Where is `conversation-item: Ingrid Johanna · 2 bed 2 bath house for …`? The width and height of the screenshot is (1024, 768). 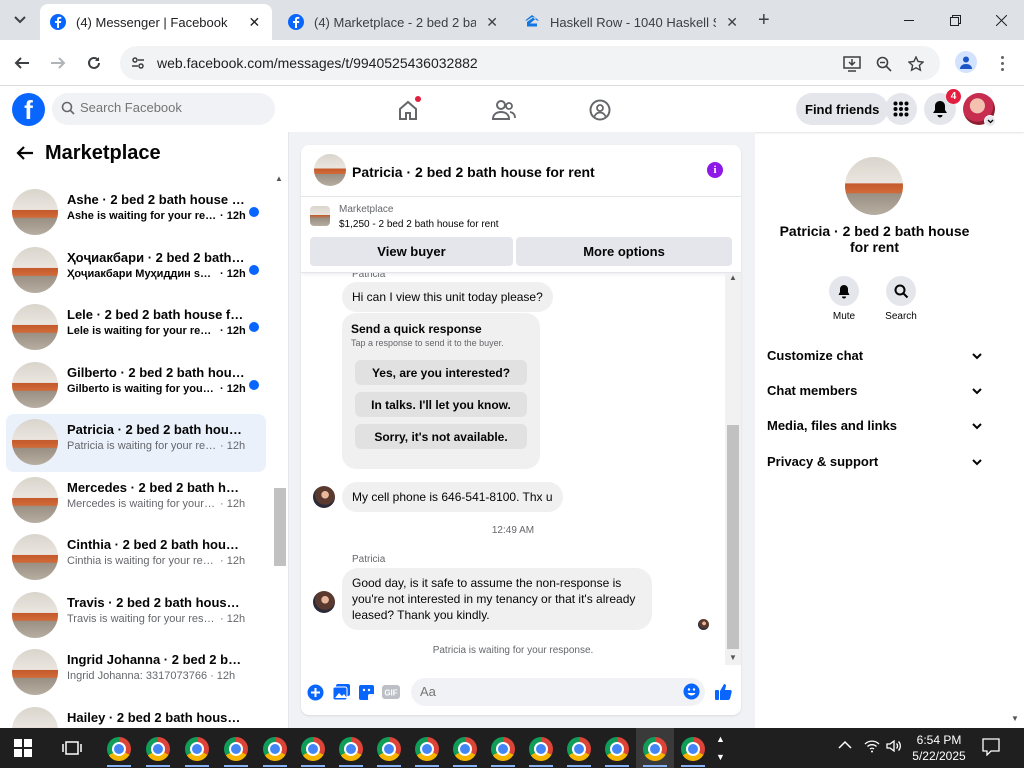 conversation-item: Ingrid Johanna · 2 bed 2 bath house for … is located at coordinates (136, 673).